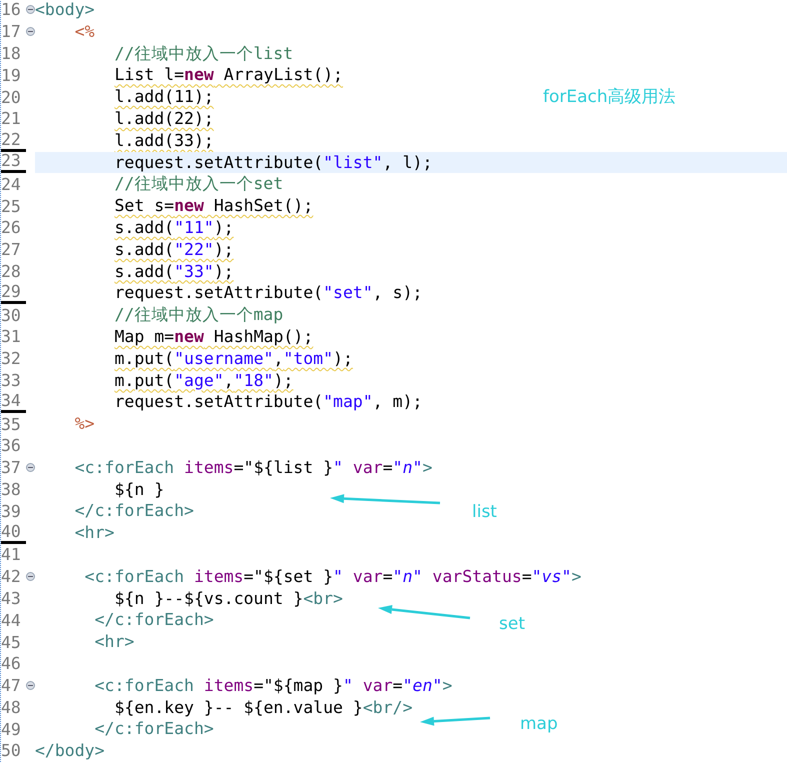 This screenshot has width=787, height=766. I want to click on line-number: 33, so click(11, 380).